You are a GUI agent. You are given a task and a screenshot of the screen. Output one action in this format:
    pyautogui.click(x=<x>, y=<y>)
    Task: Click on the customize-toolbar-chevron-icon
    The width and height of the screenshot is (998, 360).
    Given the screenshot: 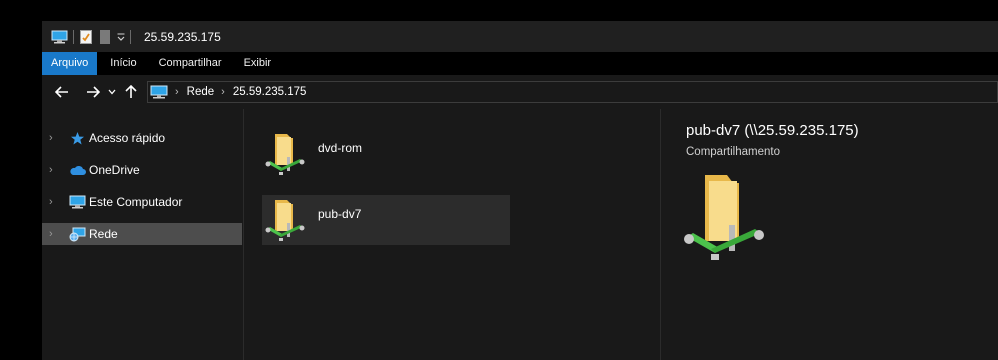 What is the action you would take?
    pyautogui.click(x=121, y=37)
    